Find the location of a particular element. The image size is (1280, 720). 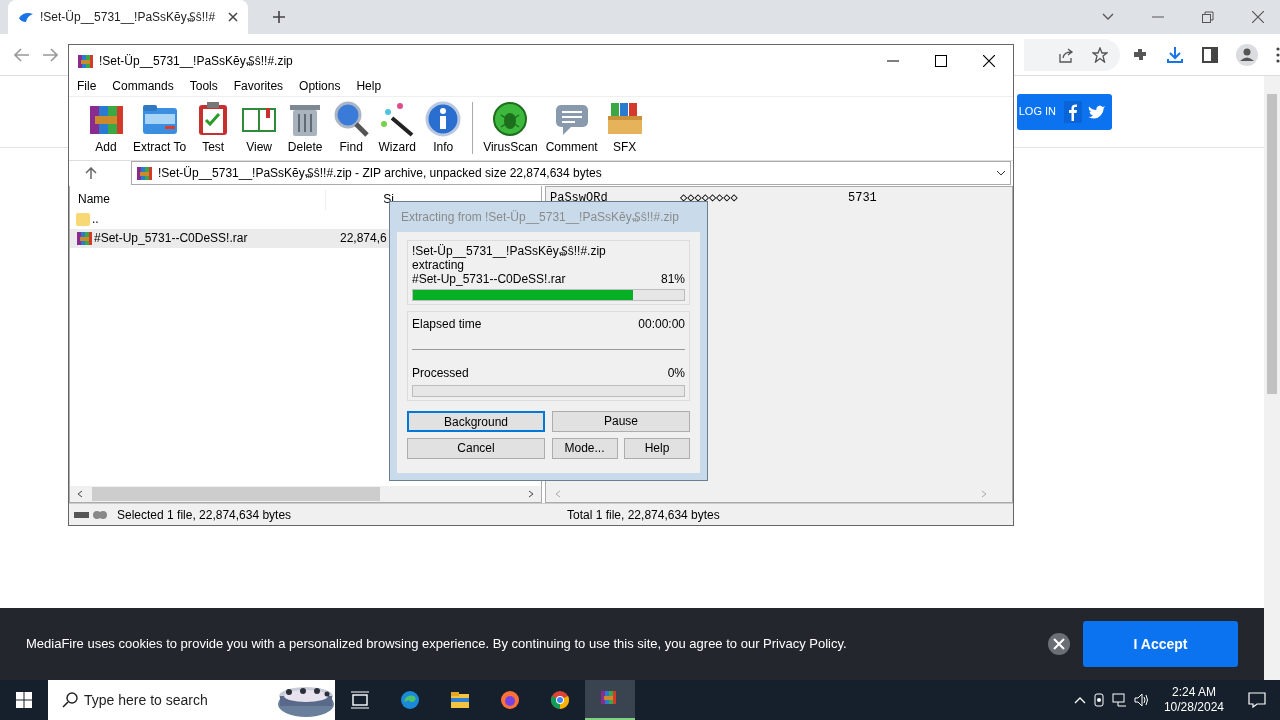

restore-icon is located at coordinates (1208, 17).